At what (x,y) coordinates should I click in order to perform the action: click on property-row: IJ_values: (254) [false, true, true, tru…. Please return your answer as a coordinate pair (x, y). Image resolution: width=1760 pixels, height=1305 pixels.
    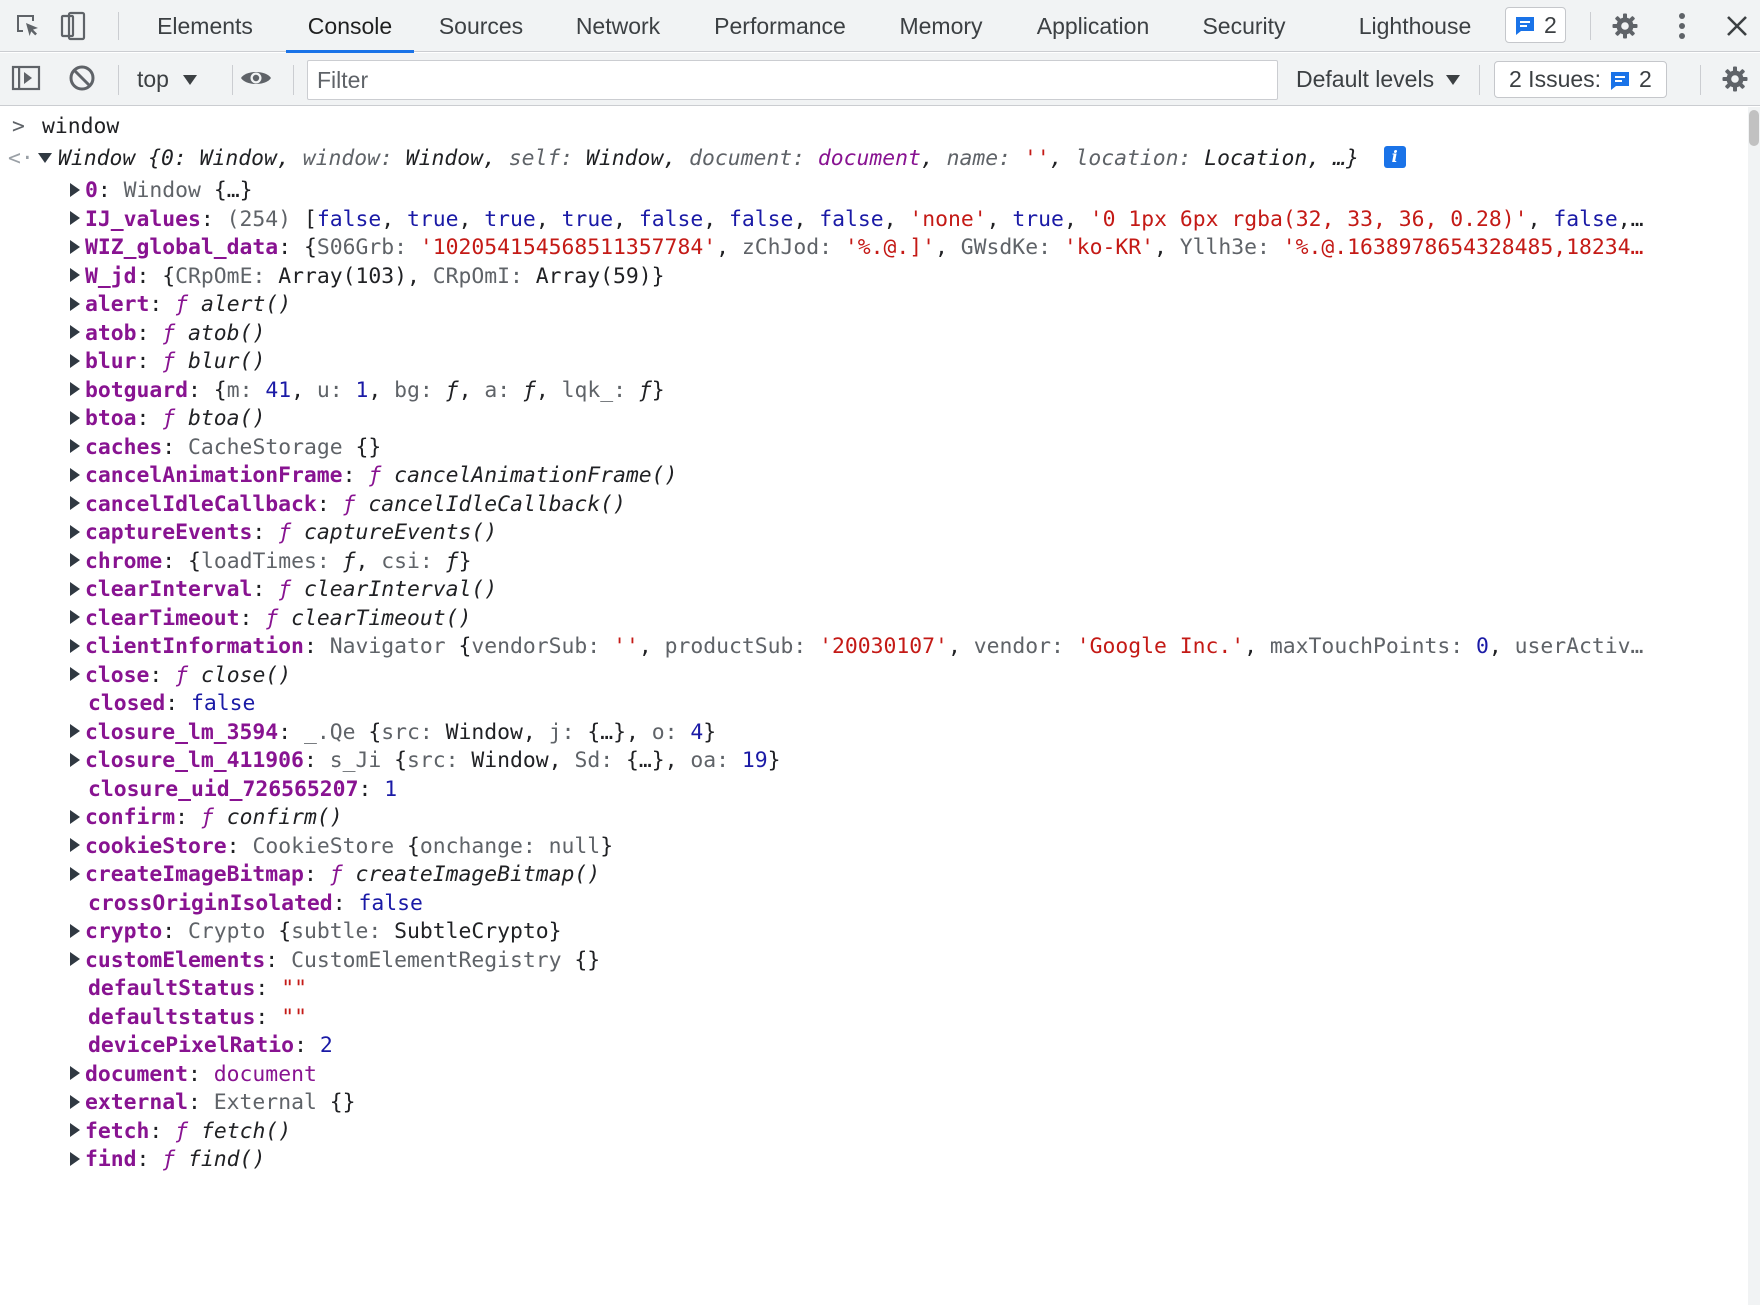
    Looking at the image, I should click on (857, 220).